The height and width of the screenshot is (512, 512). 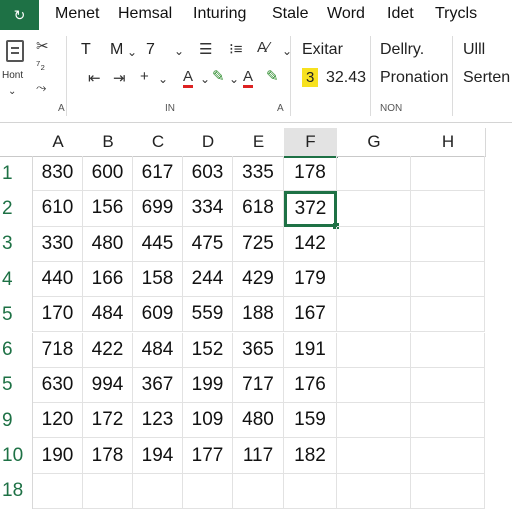 I want to click on table-cell: 429, so click(x=258, y=279).